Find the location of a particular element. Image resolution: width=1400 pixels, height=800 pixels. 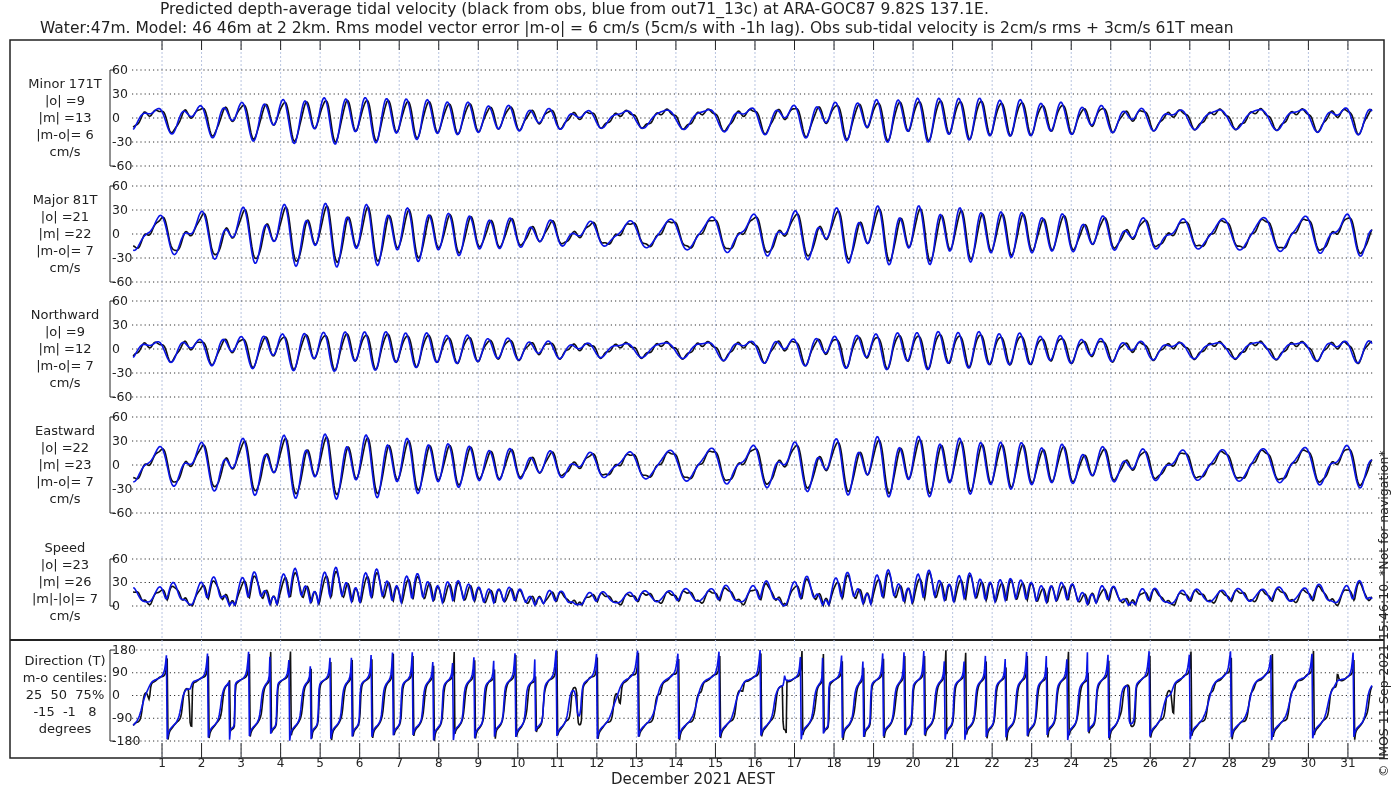

x-tick-label: 29 is located at coordinates (1269, 763).